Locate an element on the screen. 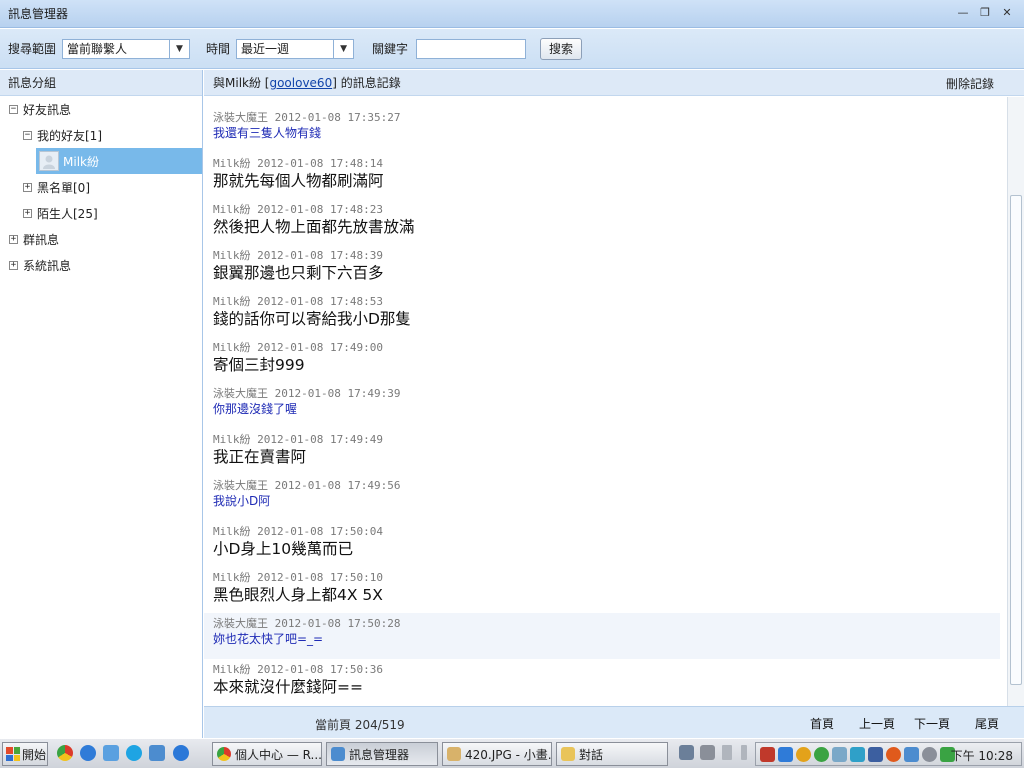 This screenshot has height=768, width=1024. next-page-button: 下一頁 is located at coordinates (932, 723).